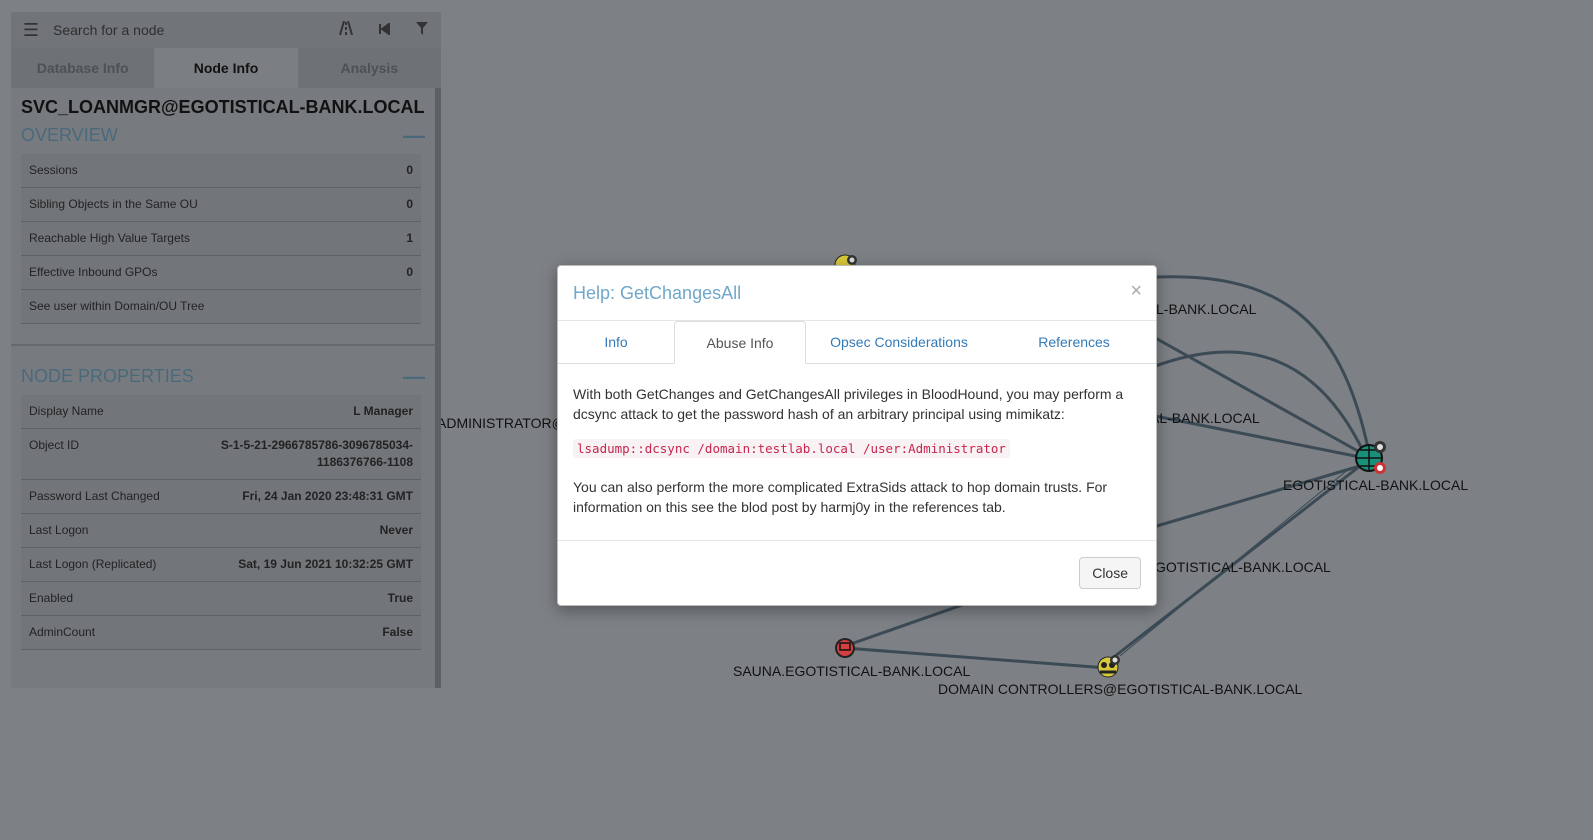 This screenshot has height=840, width=1593. Describe the element at coordinates (384, 30) in the screenshot. I see `back-icon` at that location.